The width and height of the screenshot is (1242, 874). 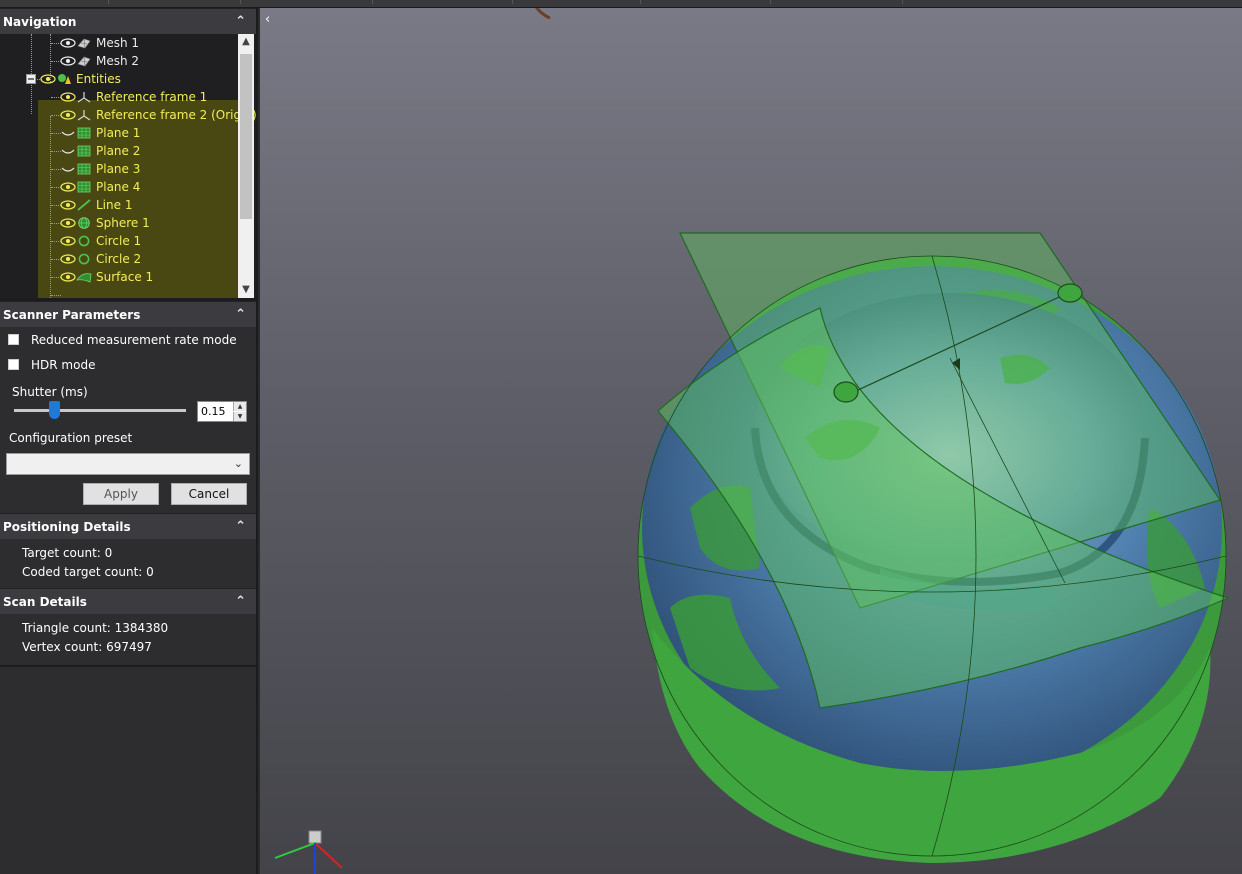 I want to click on tree-item-line-1: Line 1, so click(x=96, y=205).